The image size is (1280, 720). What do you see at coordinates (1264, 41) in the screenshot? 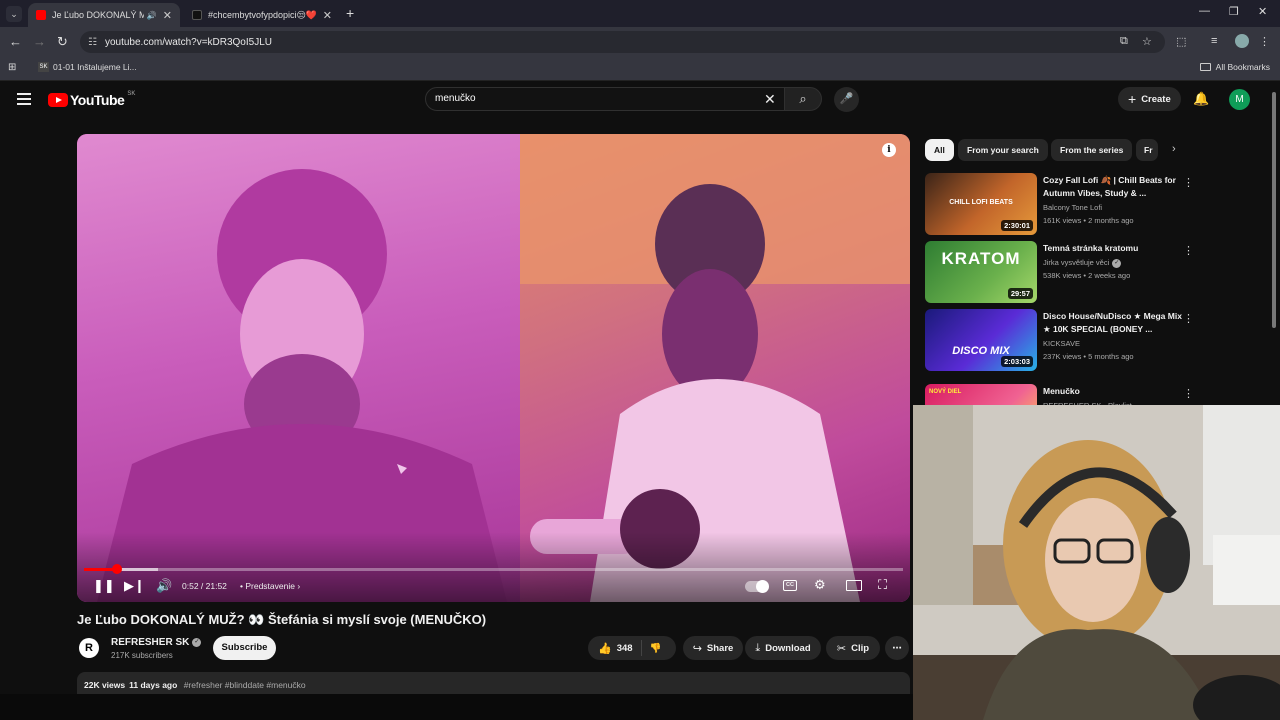
I see `browser-menu-icon: ⋮` at bounding box center [1264, 41].